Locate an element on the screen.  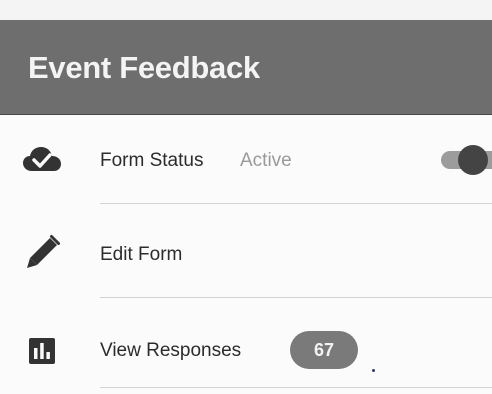
card-title: Event Feedback is located at coordinates (144, 67).